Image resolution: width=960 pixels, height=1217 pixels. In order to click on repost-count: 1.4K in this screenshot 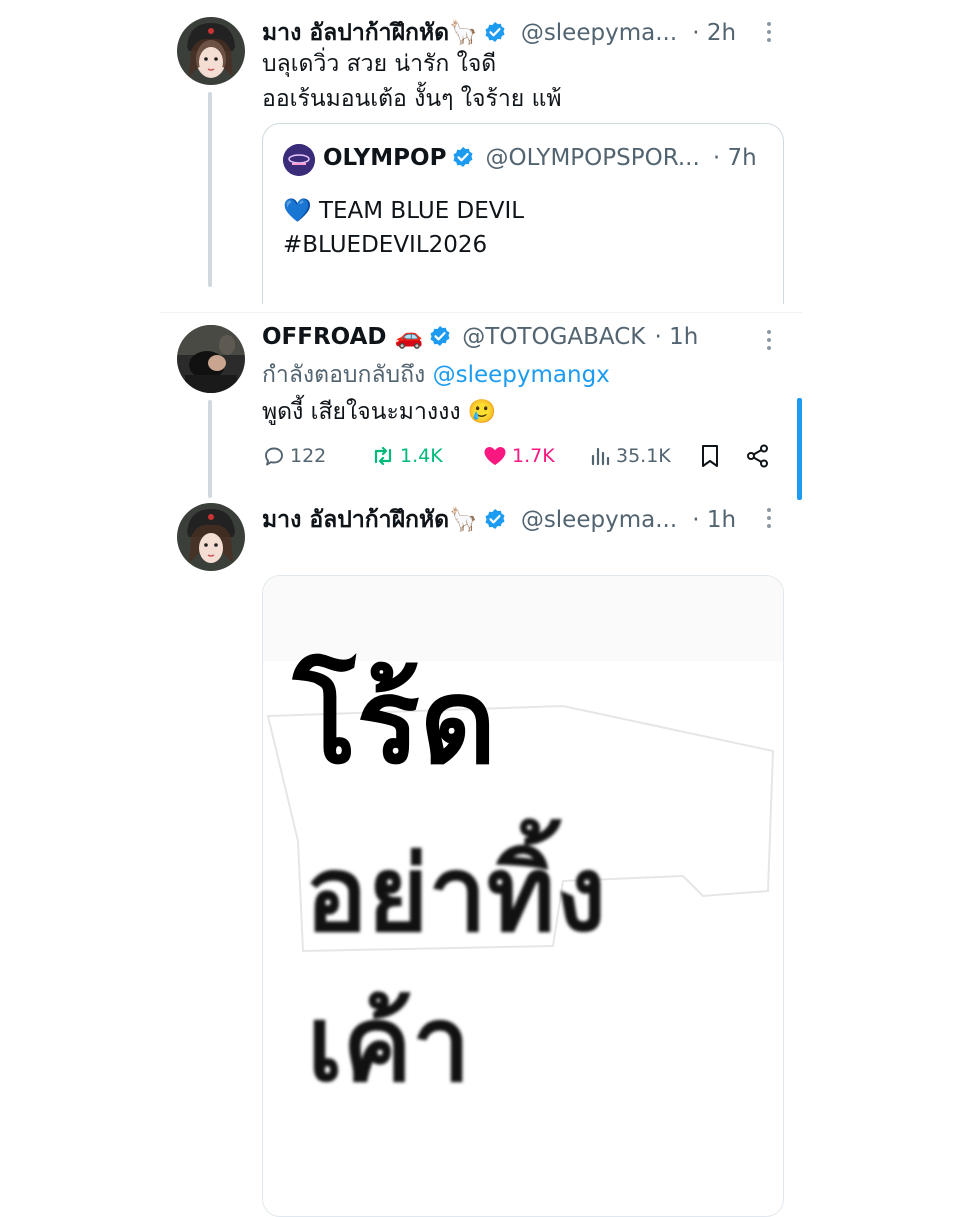, I will do `click(421, 456)`.